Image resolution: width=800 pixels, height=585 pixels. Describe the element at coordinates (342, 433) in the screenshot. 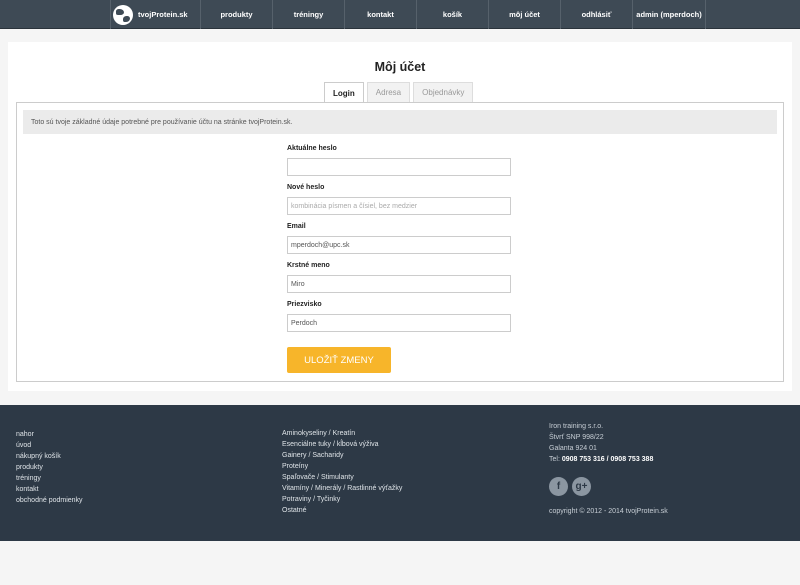

I see `footer-category-link: Aminokyseliny / Kreatín` at that location.